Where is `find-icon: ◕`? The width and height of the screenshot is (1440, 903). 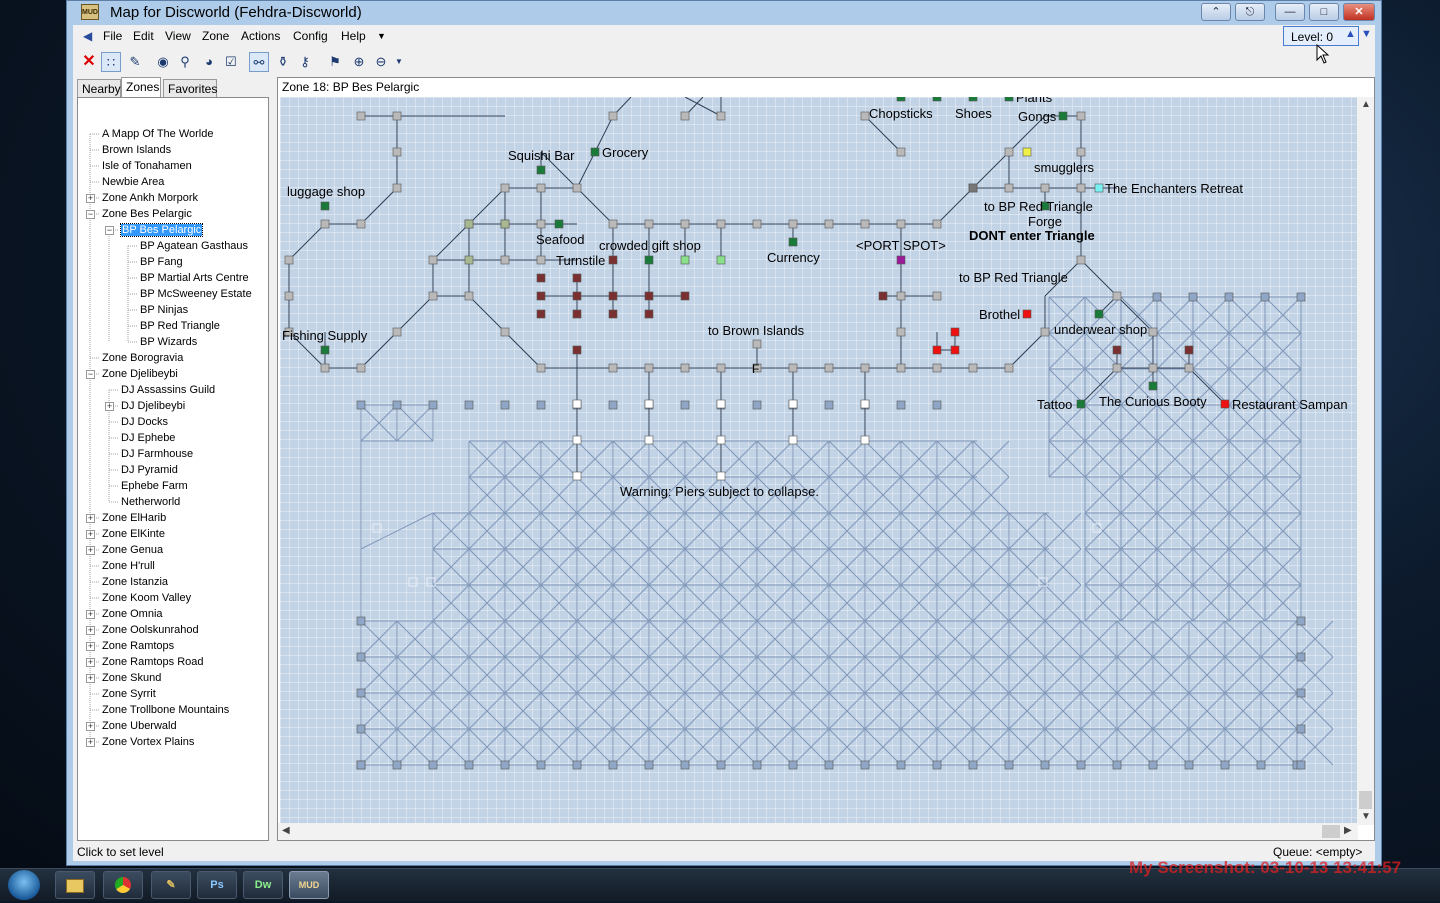 find-icon: ◕ is located at coordinates (209, 62).